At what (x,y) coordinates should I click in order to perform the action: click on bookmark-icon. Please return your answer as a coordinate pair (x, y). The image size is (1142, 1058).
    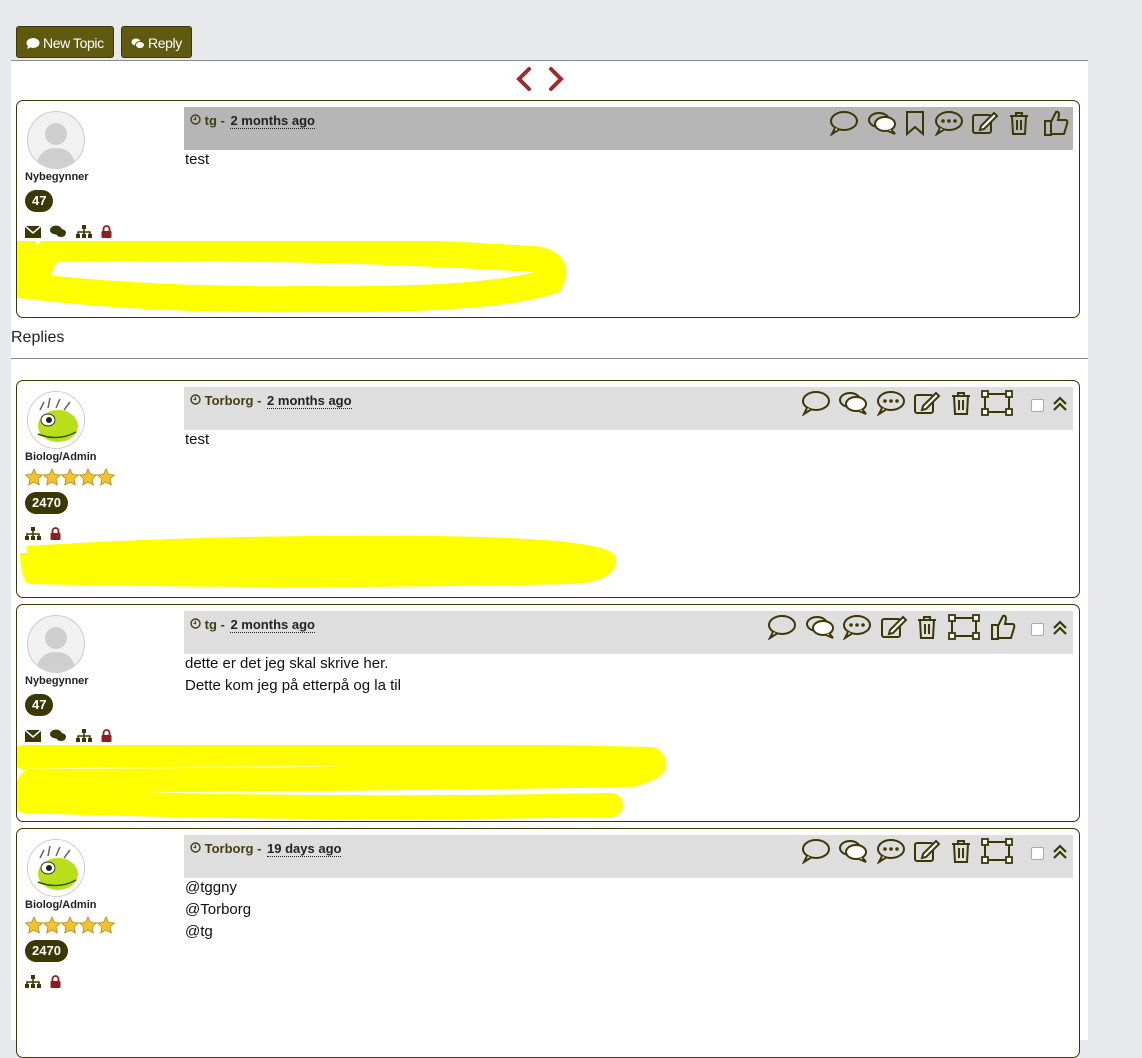
    Looking at the image, I should click on (915, 125).